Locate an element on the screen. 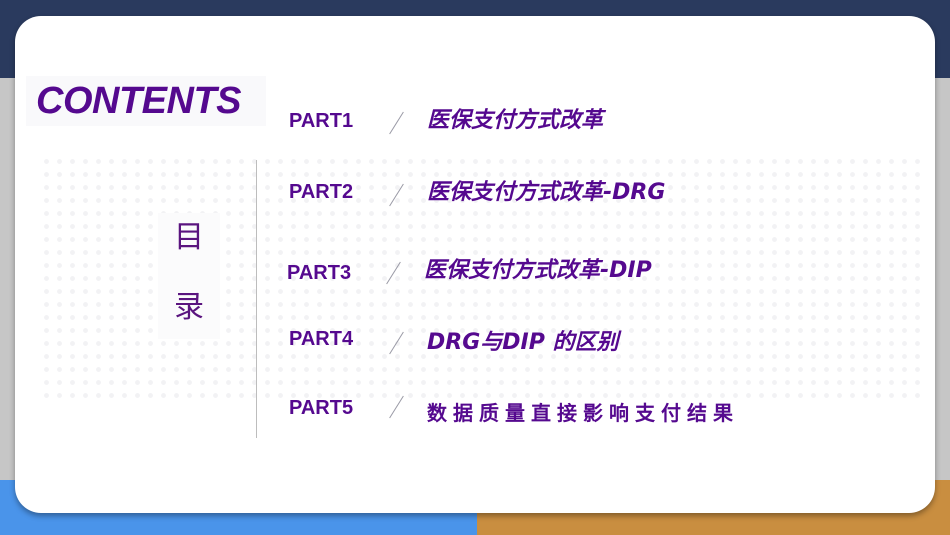  toc-item-3: 医保支付方式改革-DIP is located at coordinates (538, 271).